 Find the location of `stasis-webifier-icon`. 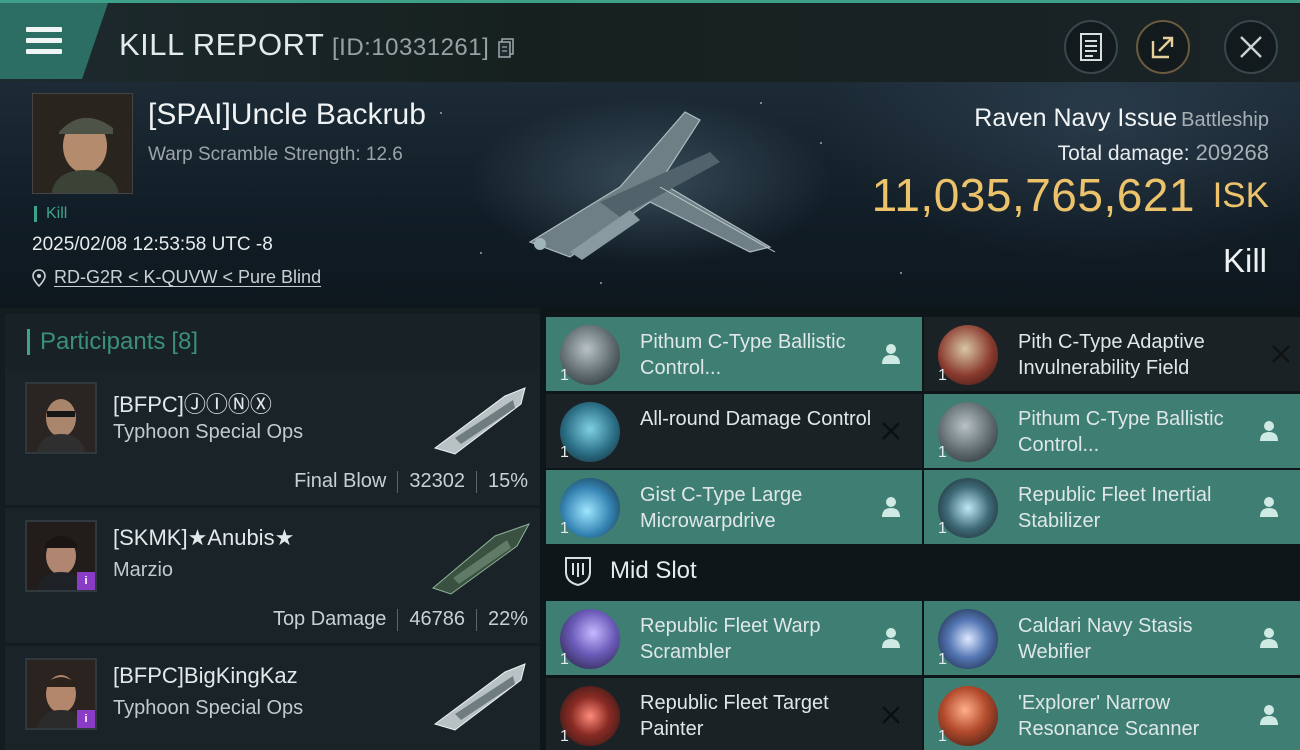

stasis-webifier-icon is located at coordinates (968, 639).